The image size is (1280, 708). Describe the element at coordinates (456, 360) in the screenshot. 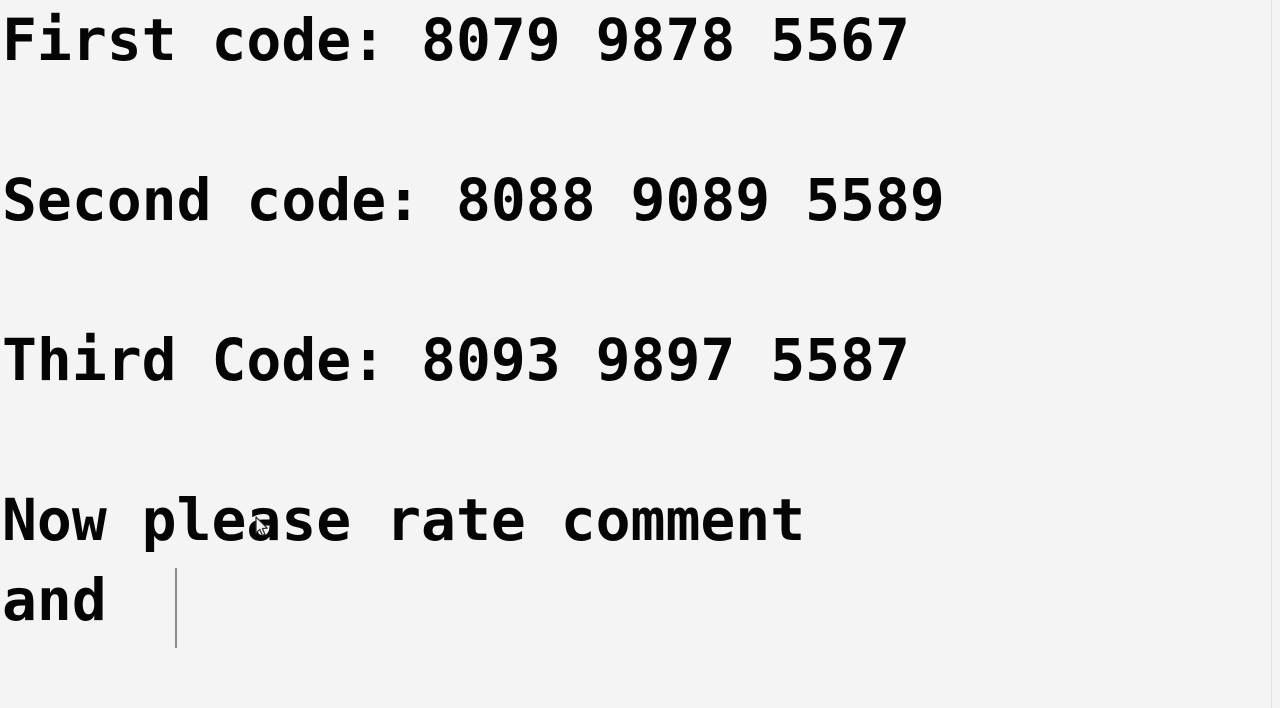

I see `text-line: Third Code: 8093 9897 5587` at that location.